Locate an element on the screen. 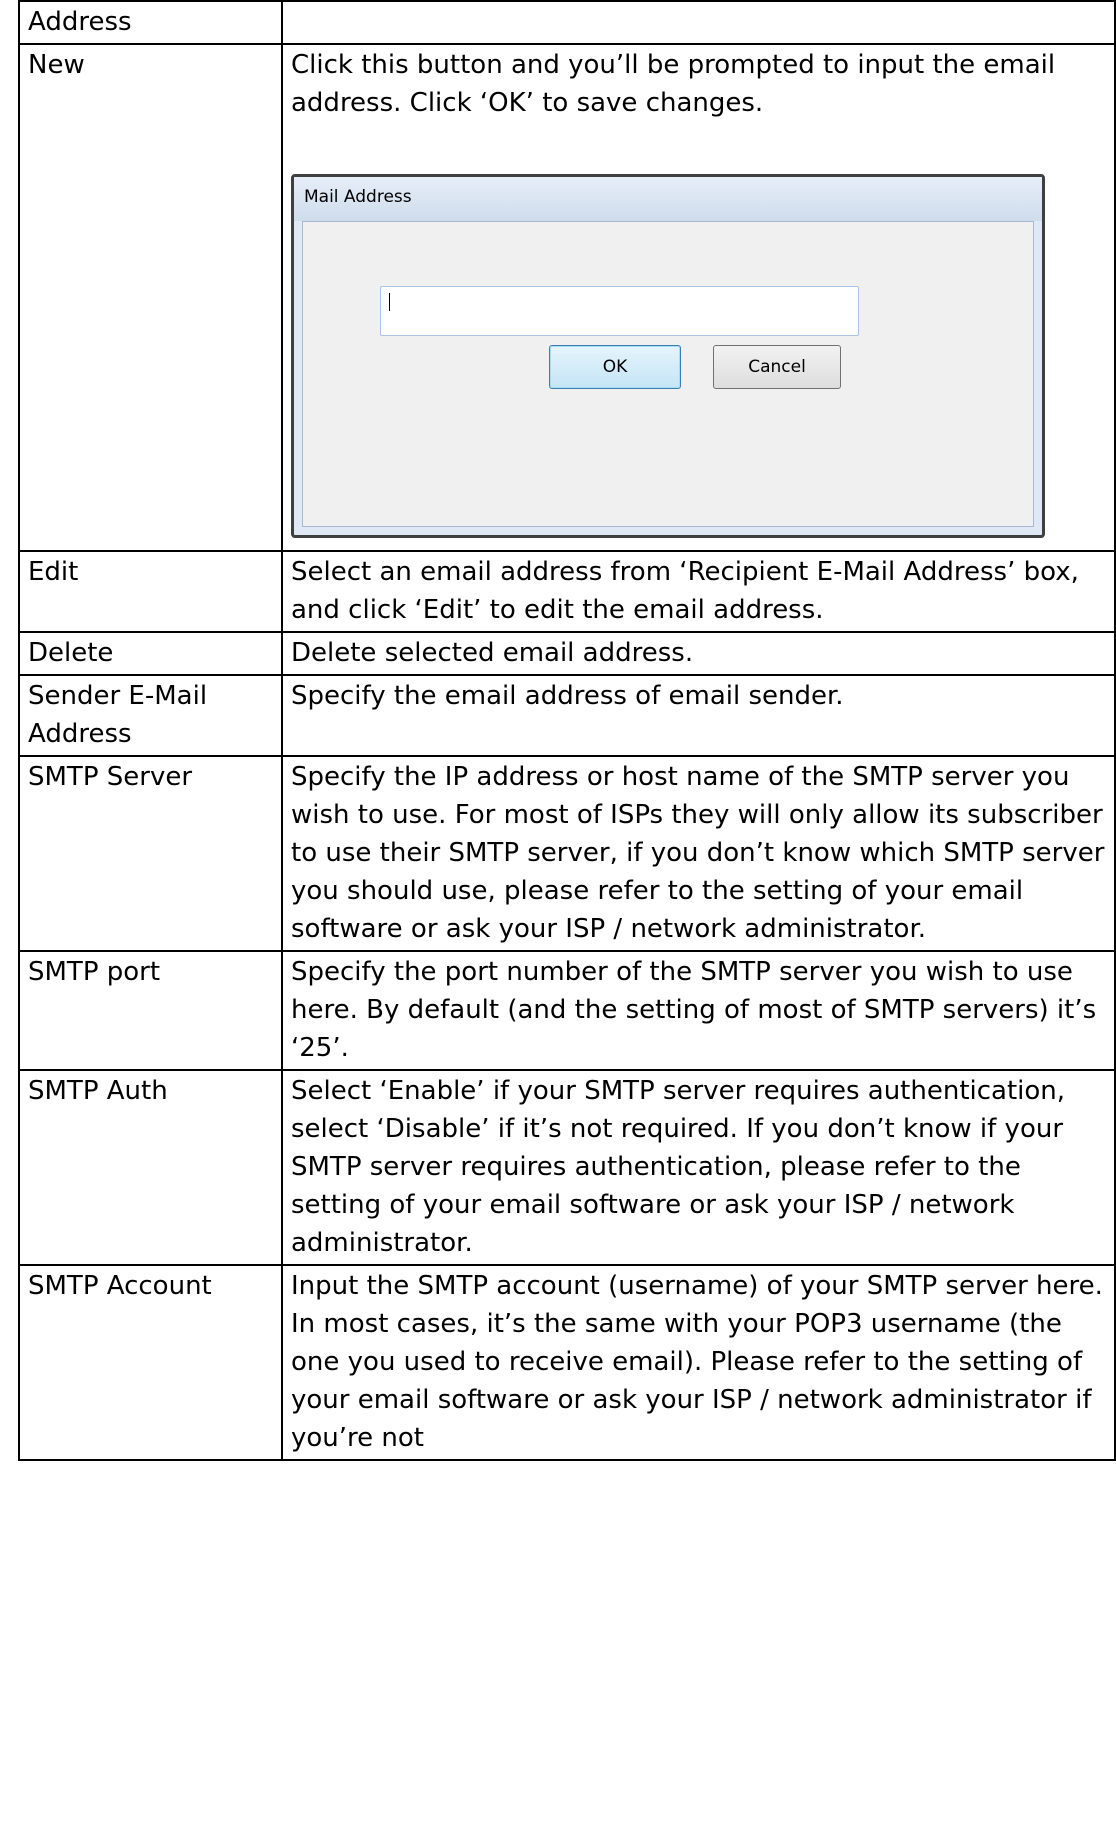 This screenshot has height=1839, width=1116. term-cell: SMTP port is located at coordinates (150, 1010).